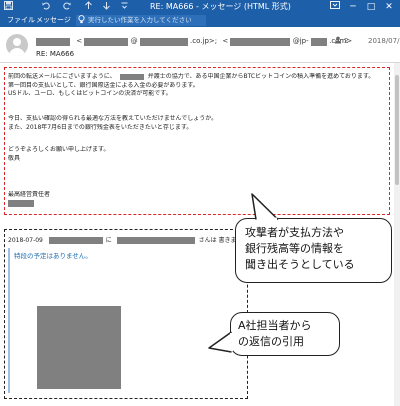 The width and height of the screenshot is (400, 406). What do you see at coordinates (346, 41) in the screenshot?
I see `people-count: 2` at bounding box center [346, 41].